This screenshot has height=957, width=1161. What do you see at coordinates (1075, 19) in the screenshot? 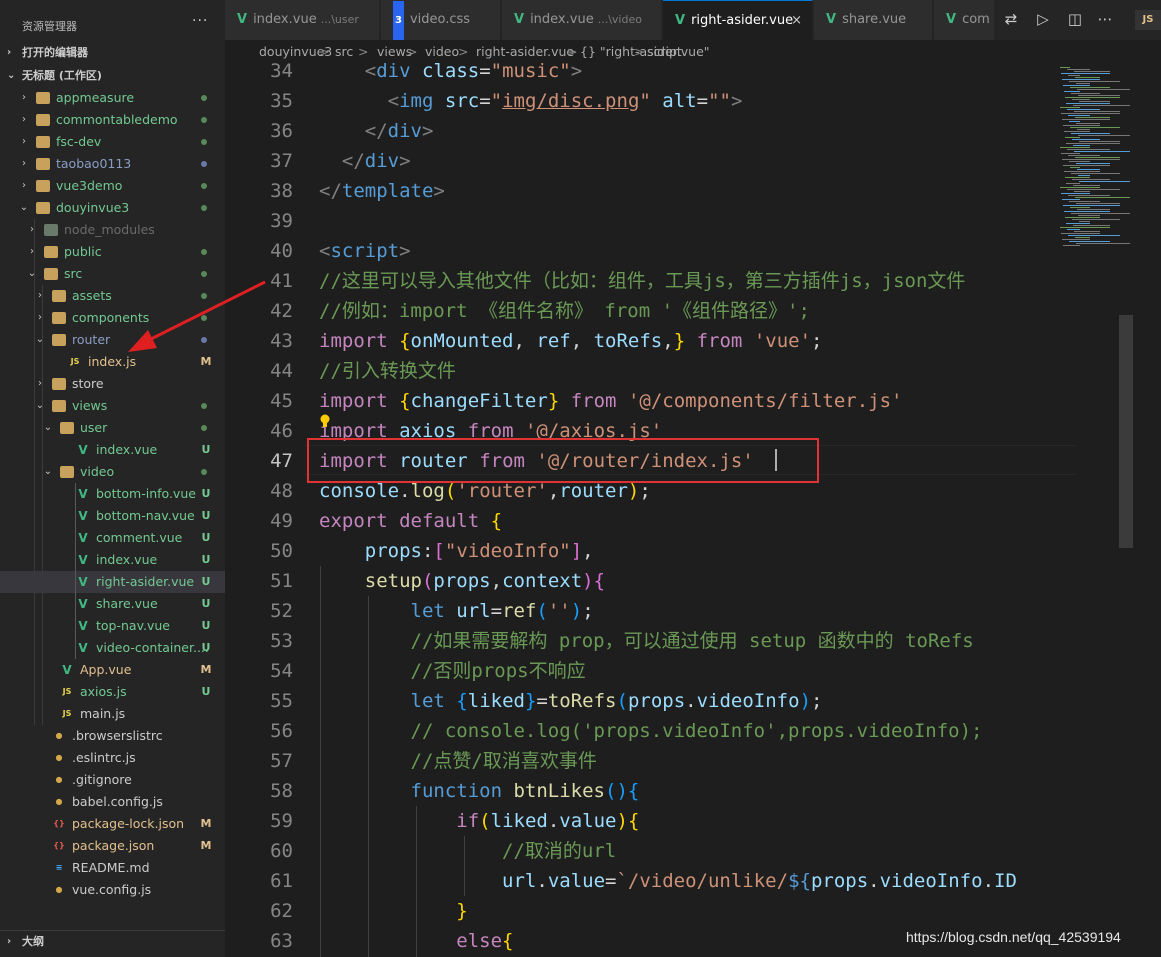
I see `split-editor-icon: ◫` at bounding box center [1075, 19].